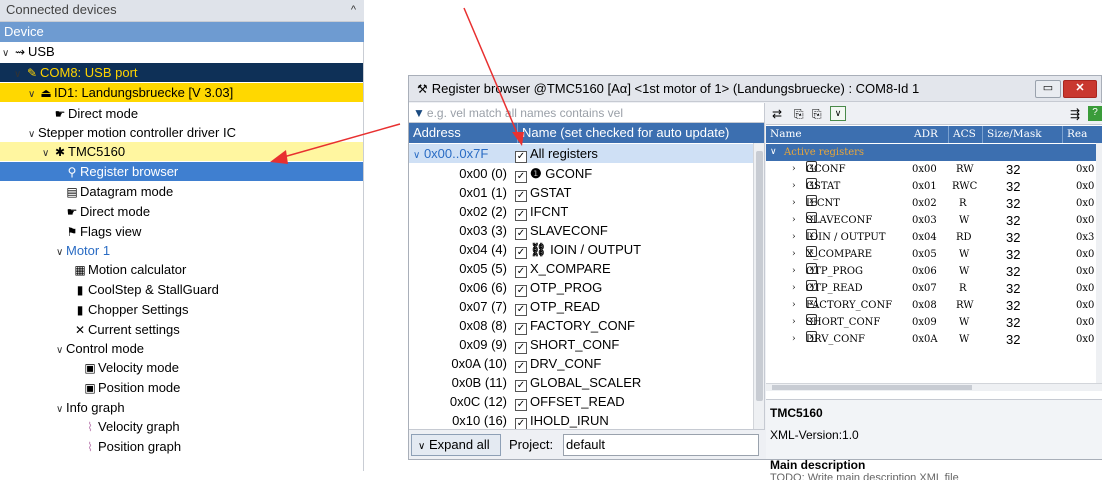 The image size is (1102, 480). I want to click on collapse-caret-icon: ^, so click(353, 10).